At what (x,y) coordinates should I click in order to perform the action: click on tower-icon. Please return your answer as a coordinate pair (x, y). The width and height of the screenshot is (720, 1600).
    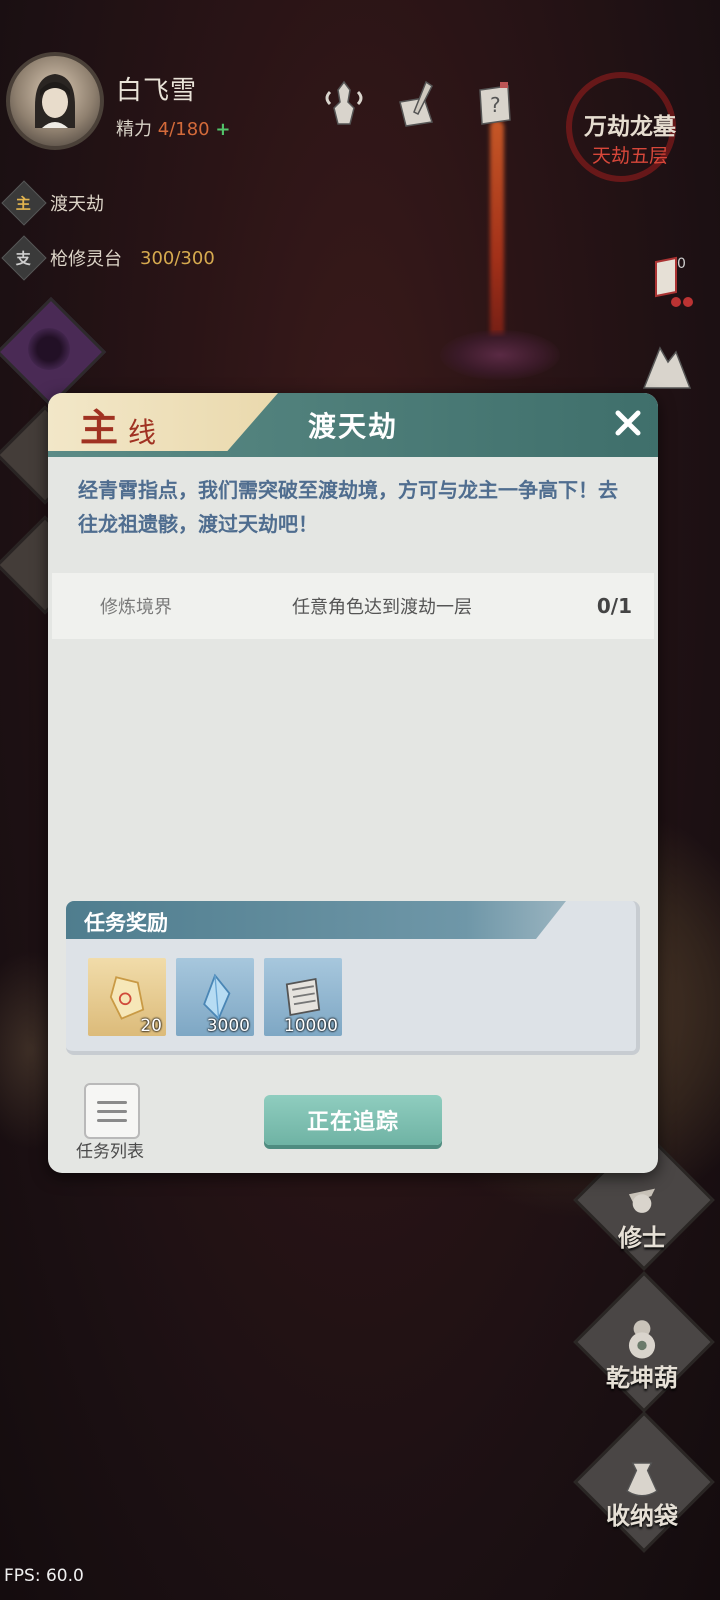
    Looking at the image, I should click on (344, 102).